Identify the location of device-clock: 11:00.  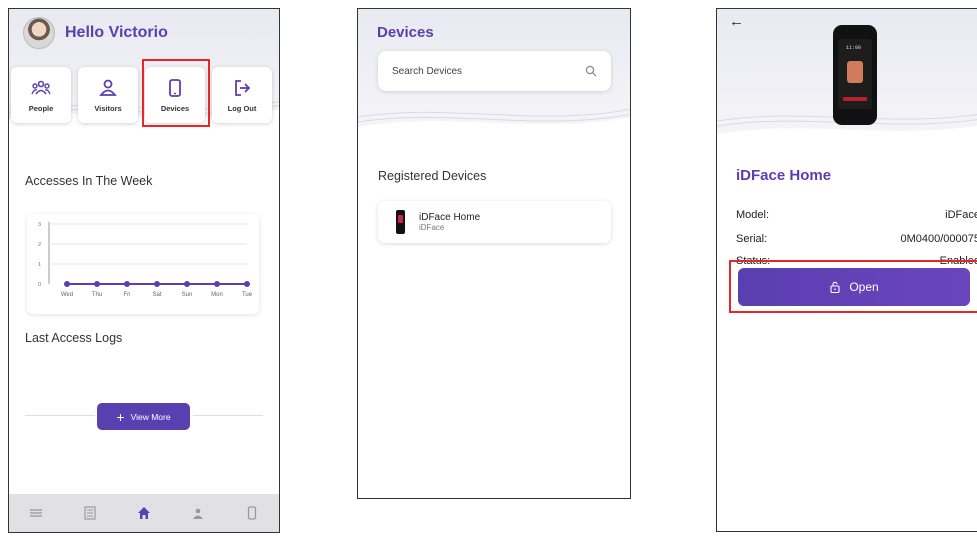
(854, 48).